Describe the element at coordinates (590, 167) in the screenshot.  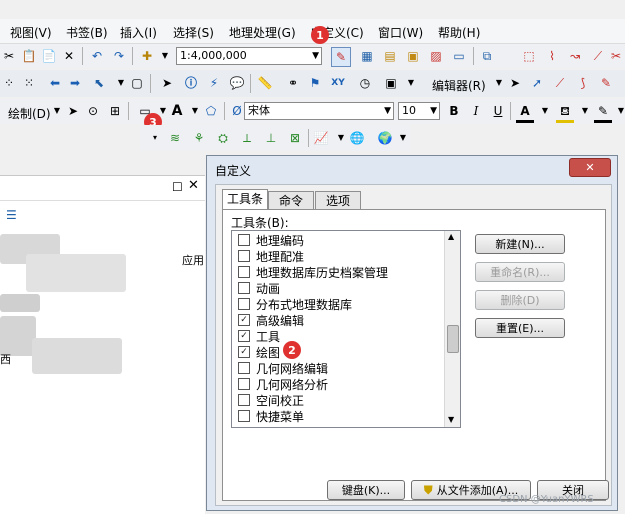
I see `close-icon: ✕` at that location.